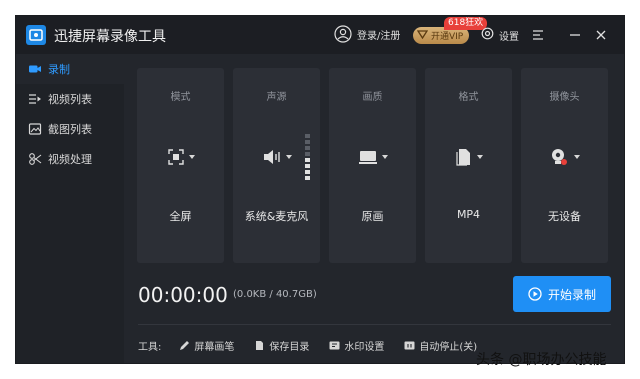 This screenshot has width=640, height=379. What do you see at coordinates (180, 216) in the screenshot?
I see `card-value: 全屏` at bounding box center [180, 216].